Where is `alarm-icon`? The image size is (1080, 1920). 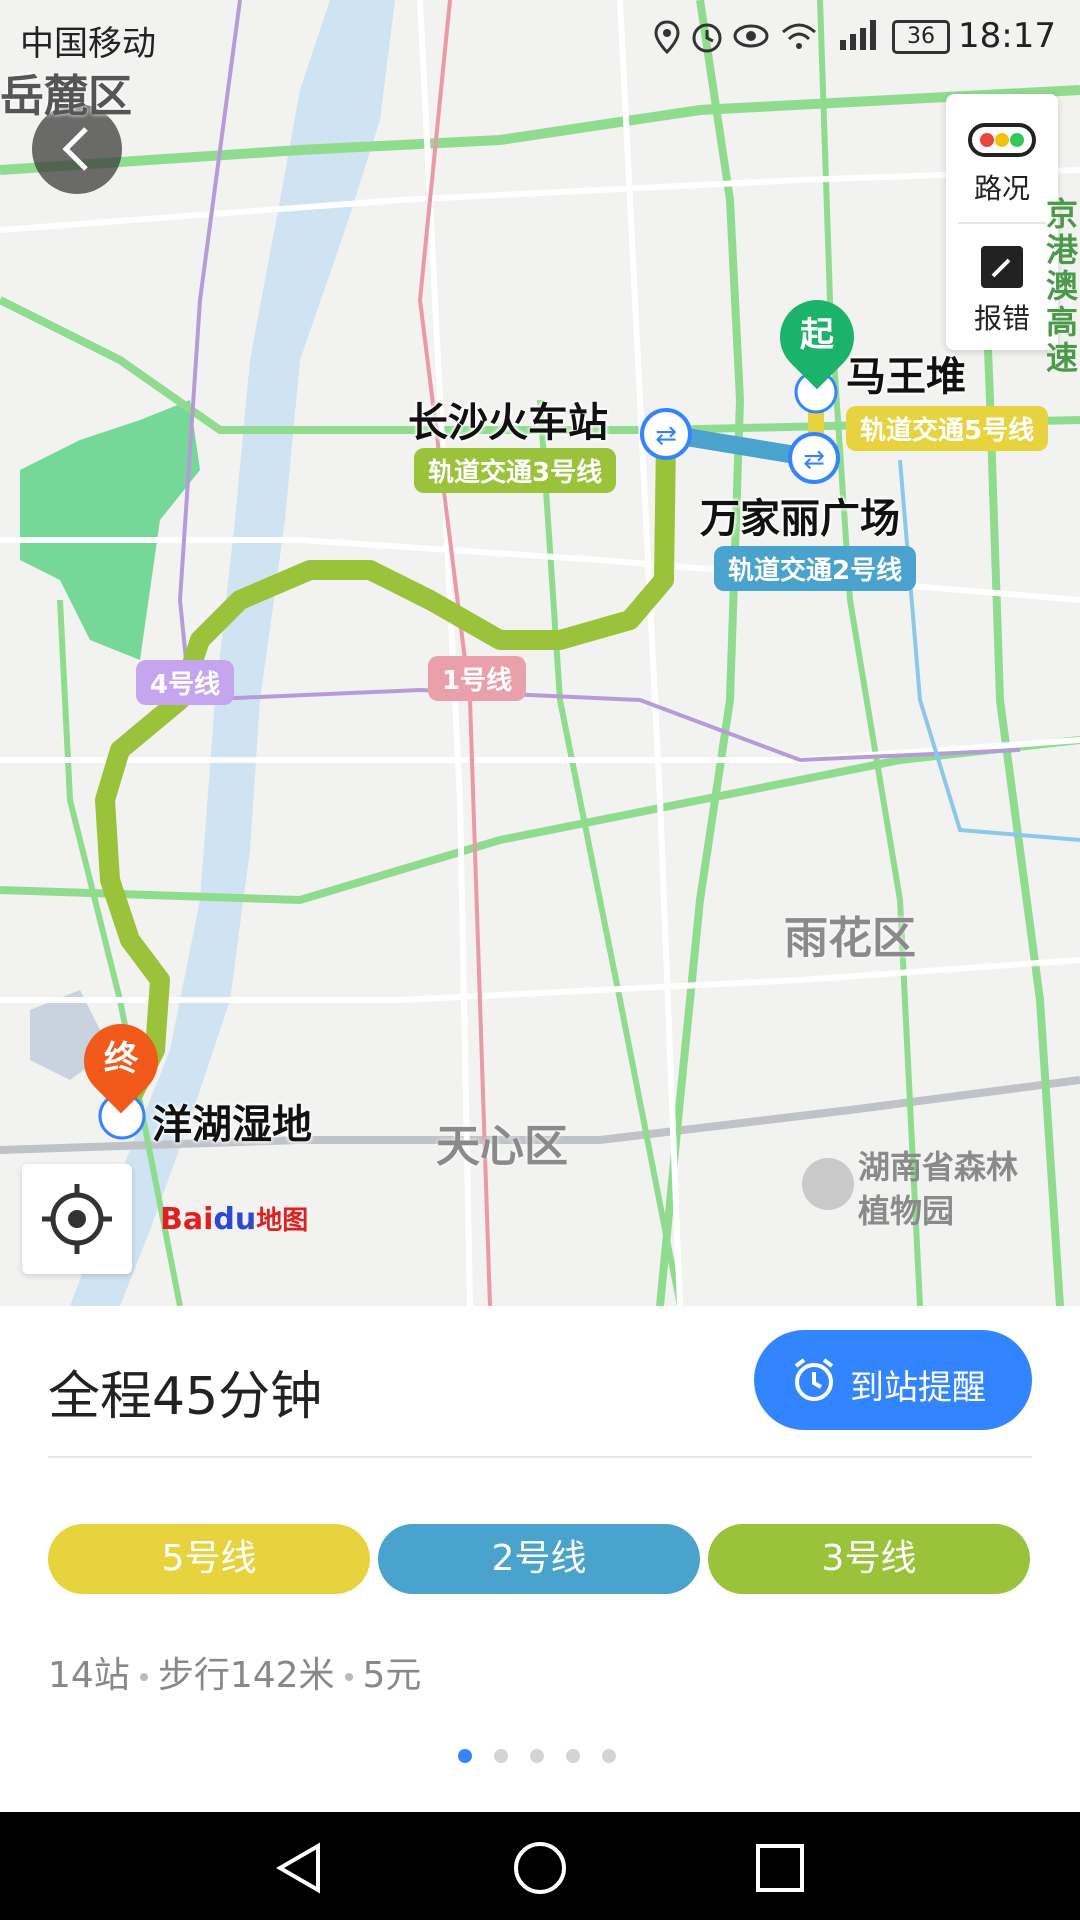 alarm-icon is located at coordinates (707, 38).